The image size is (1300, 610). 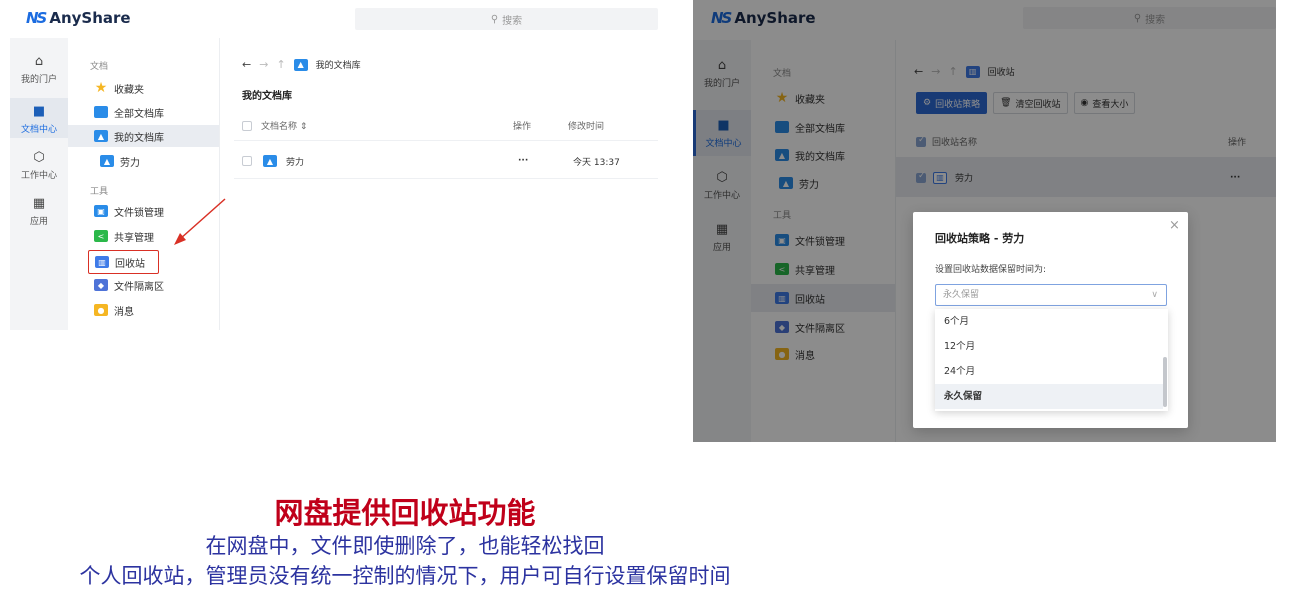 What do you see at coordinates (39, 157) in the screenshot?
I see `cube-icon: ⬡` at bounding box center [39, 157].